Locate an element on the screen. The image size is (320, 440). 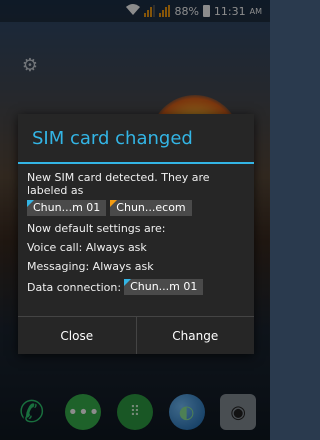
sim2-color-marker is located at coordinates (114, 203).